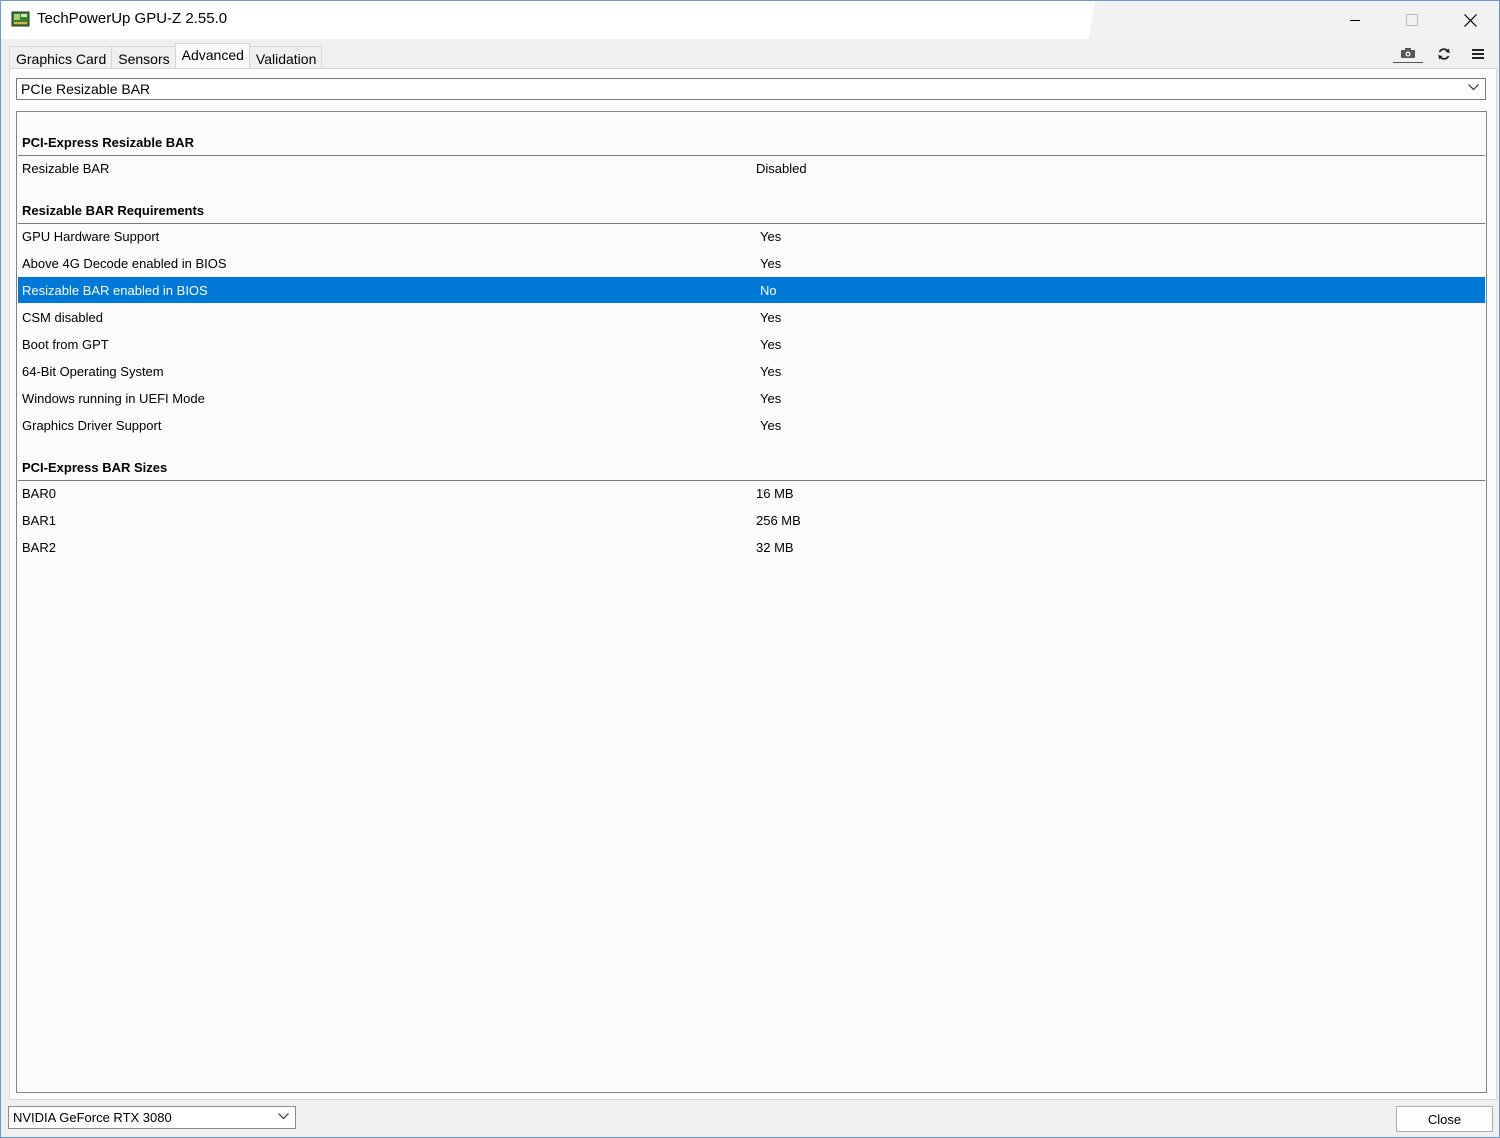  What do you see at coordinates (1444, 1119) in the screenshot?
I see `close-button: Close` at bounding box center [1444, 1119].